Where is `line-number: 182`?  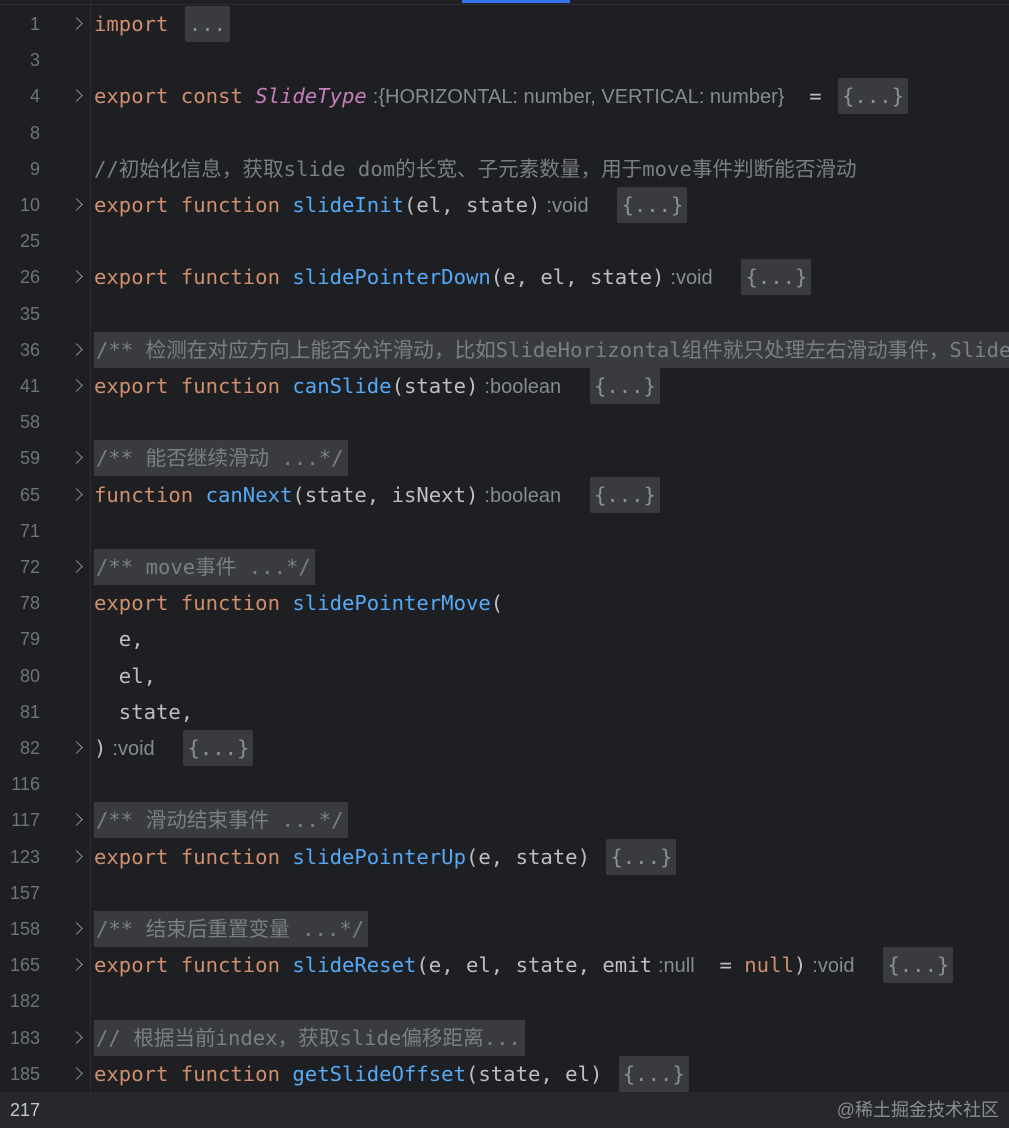
line-number: 182 is located at coordinates (24, 1001).